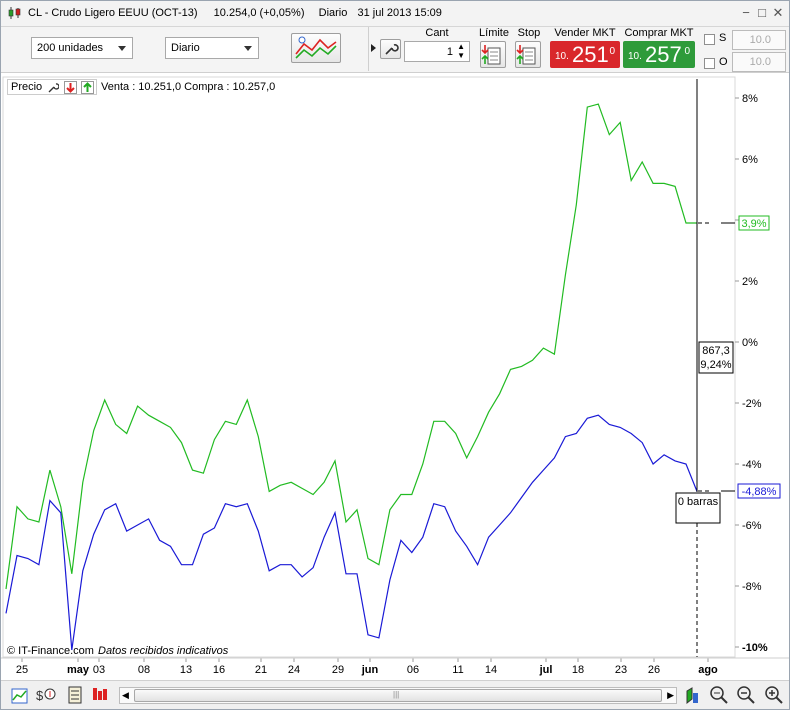  What do you see at coordinates (698, 502) in the screenshot?
I see `bars-label: 0 barras` at bounding box center [698, 502].